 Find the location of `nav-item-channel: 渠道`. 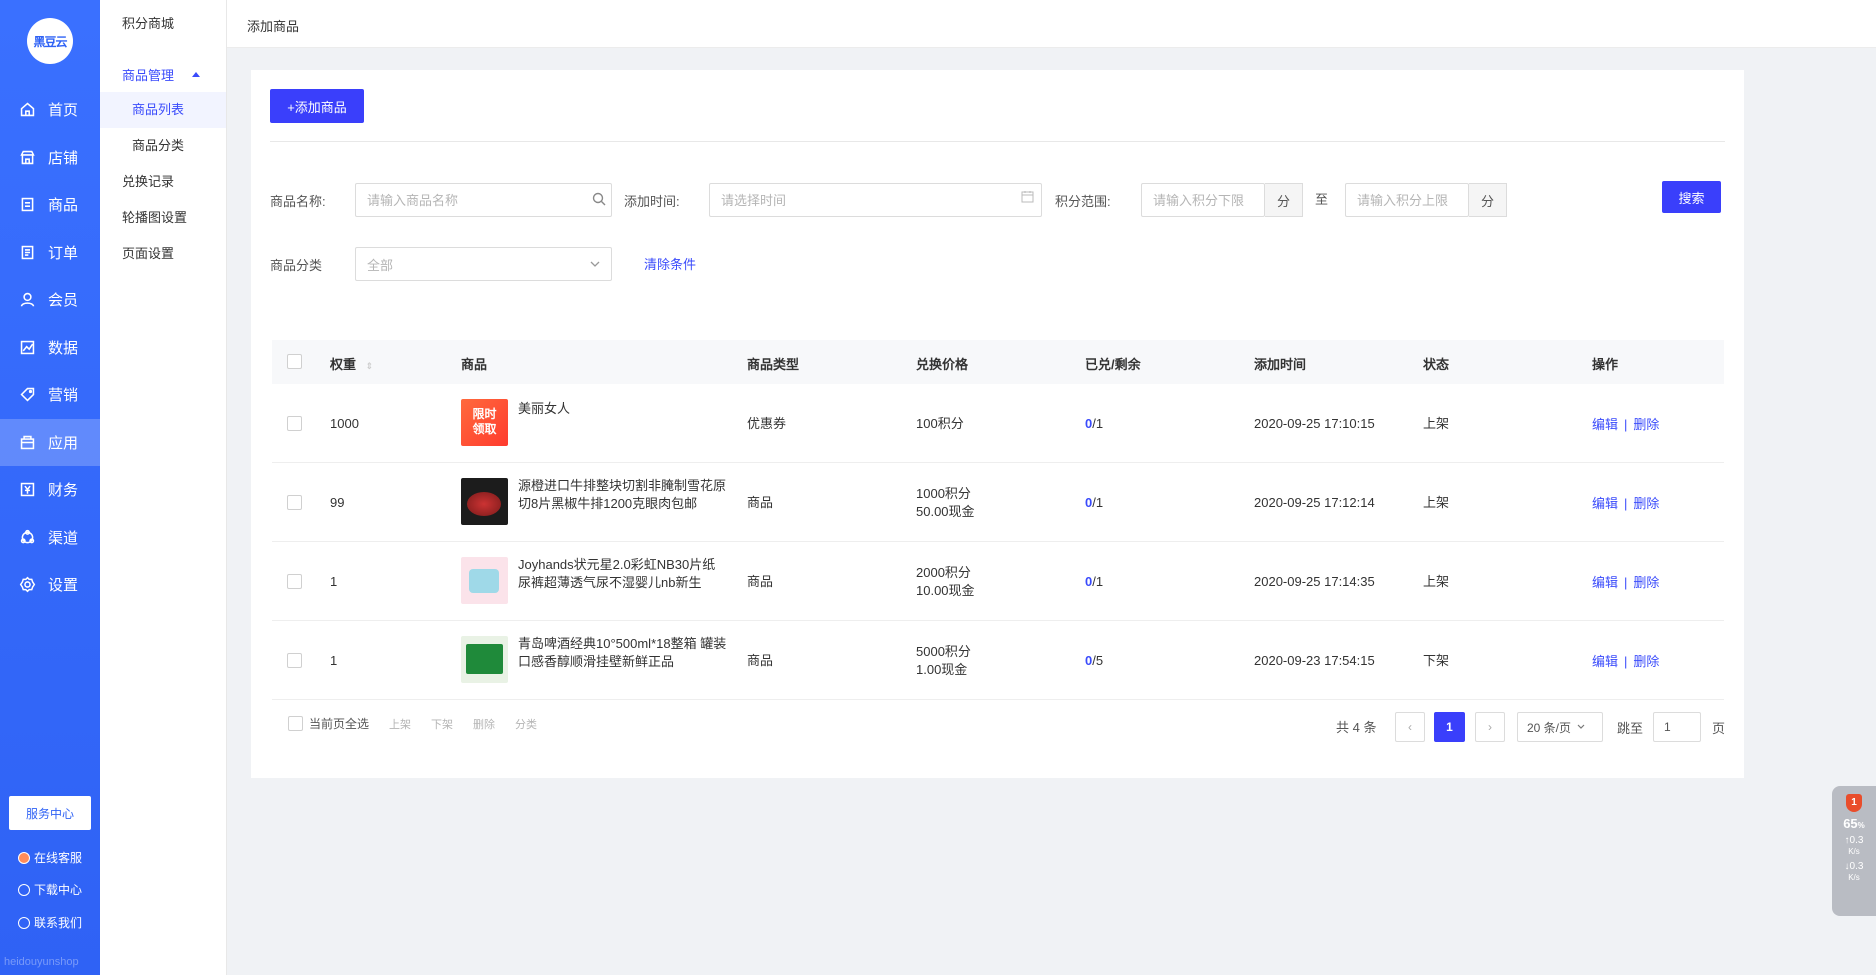

nav-item-channel: 渠道 is located at coordinates (50, 538).